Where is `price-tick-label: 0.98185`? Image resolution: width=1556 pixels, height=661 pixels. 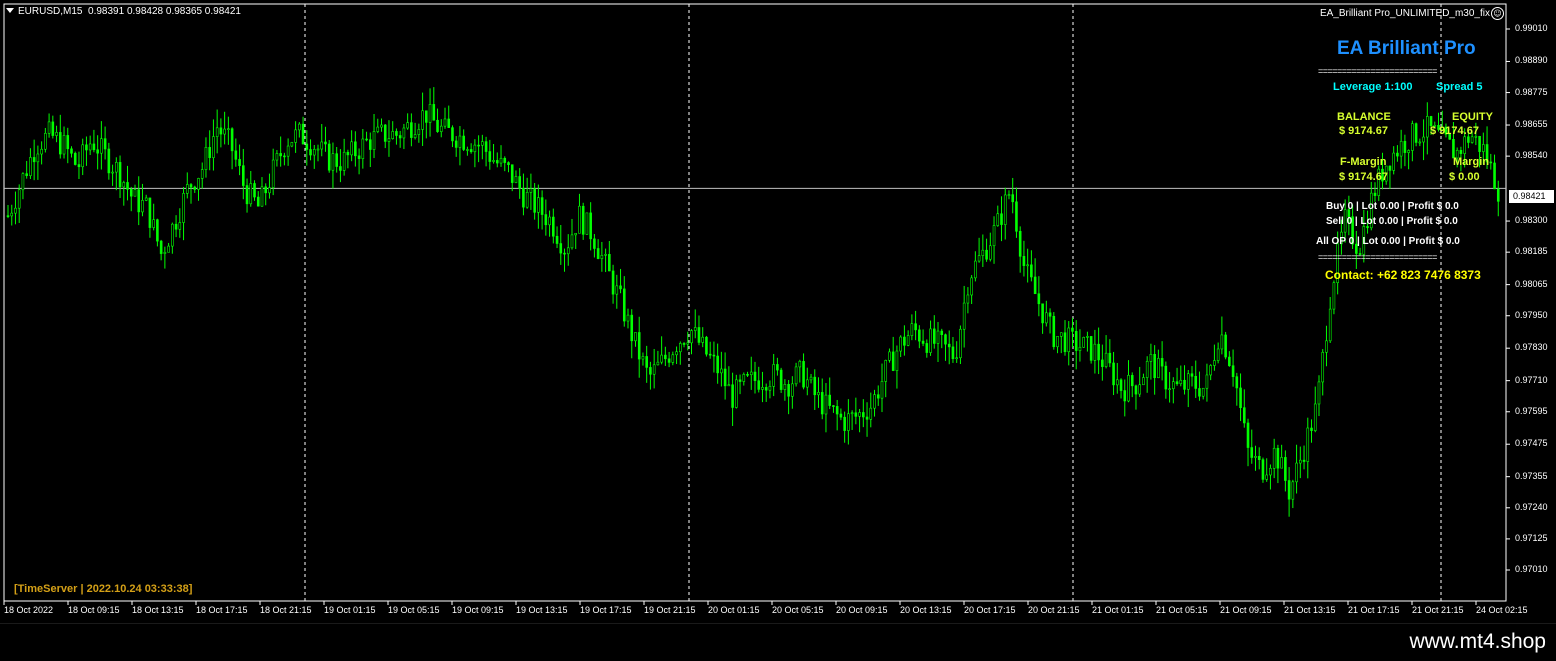 price-tick-label: 0.98185 is located at coordinates (1531, 251).